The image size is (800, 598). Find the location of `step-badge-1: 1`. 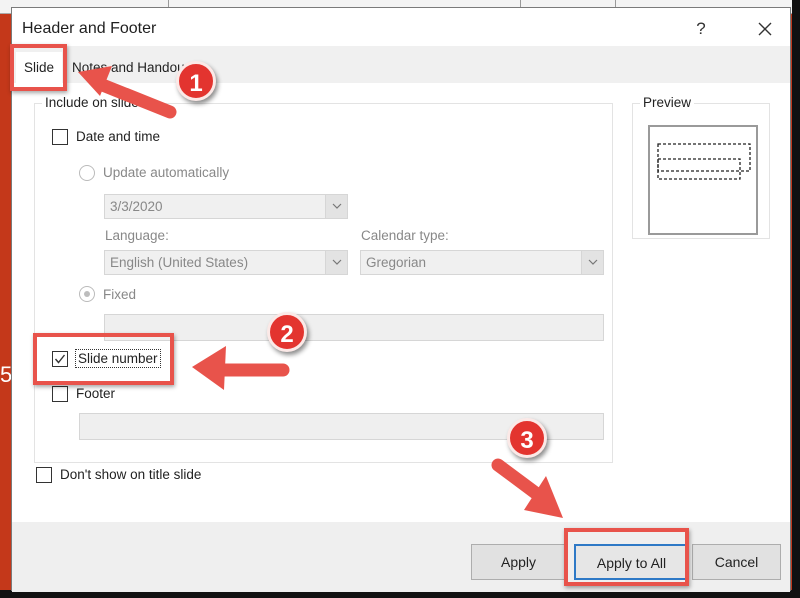

step-badge-1: 1 is located at coordinates (196, 81).